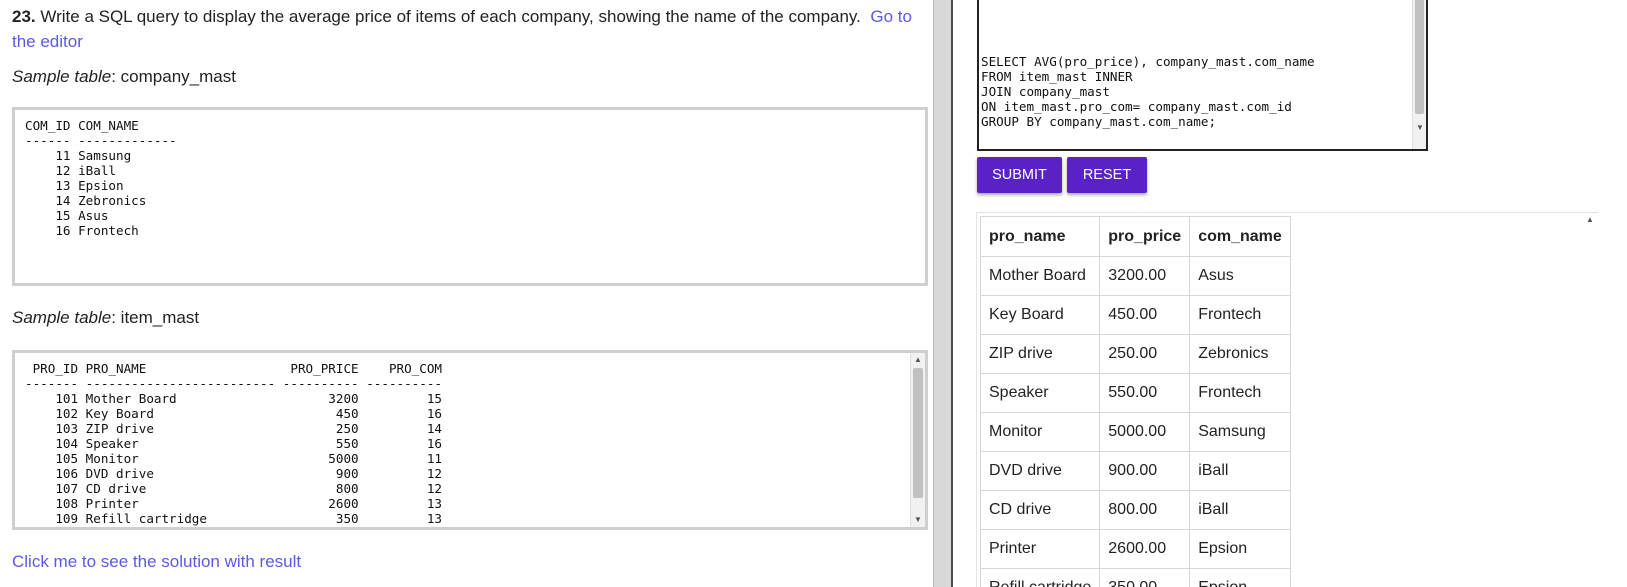 This screenshot has width=1627, height=587. I want to click on table-row: Key Board 450.00 Frontech, so click(1135, 315).